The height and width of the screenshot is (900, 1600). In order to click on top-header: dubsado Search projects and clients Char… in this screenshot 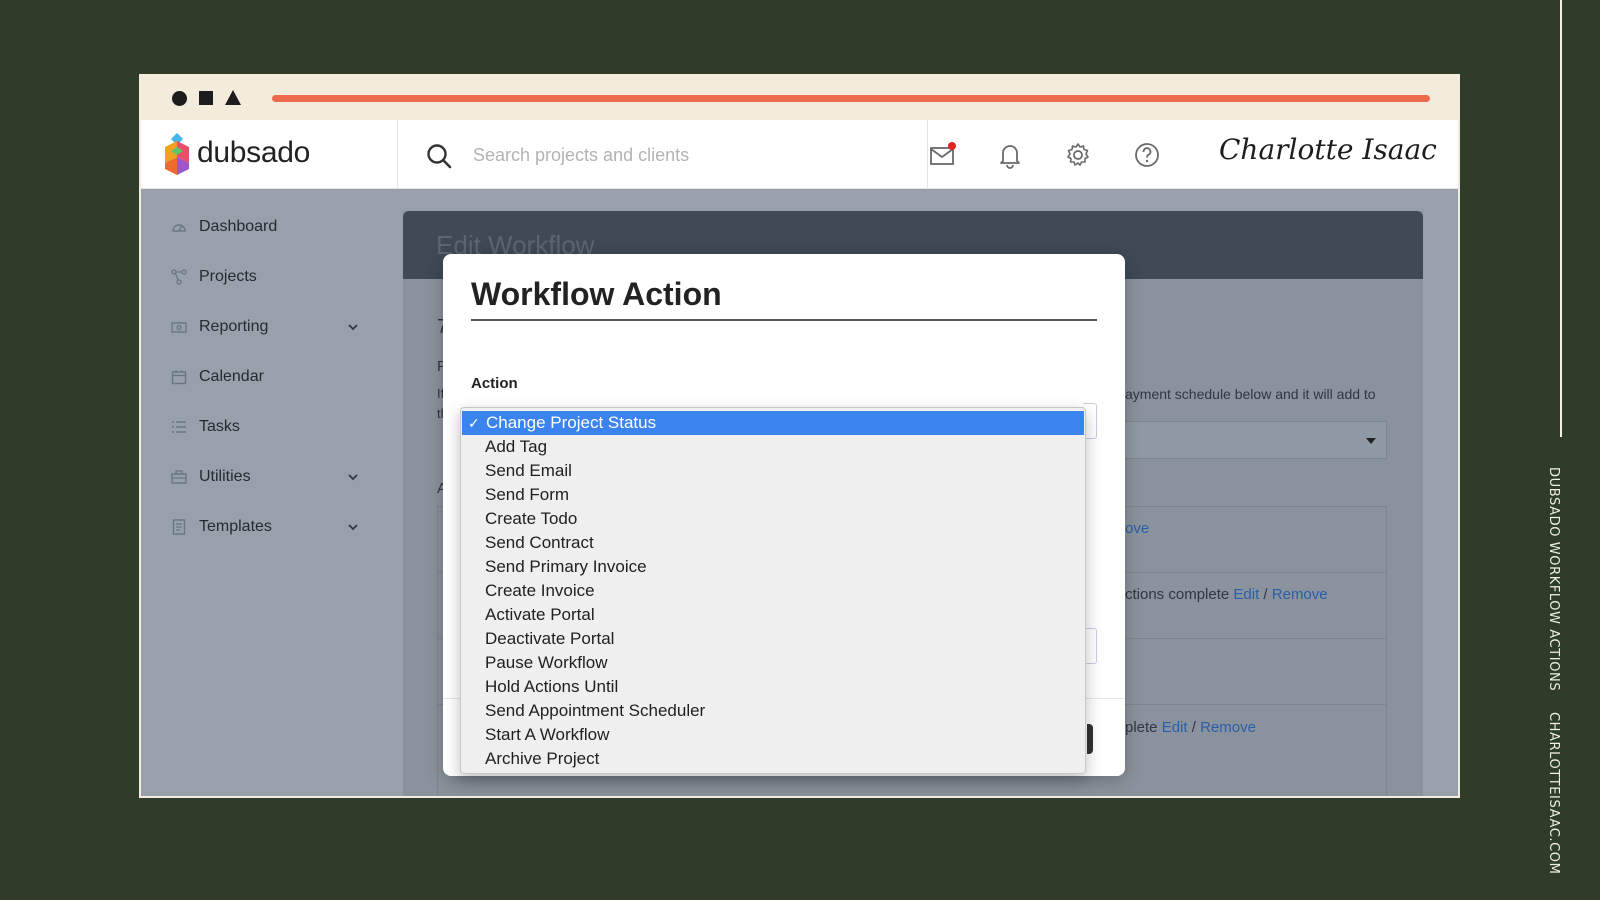, I will do `click(799, 154)`.